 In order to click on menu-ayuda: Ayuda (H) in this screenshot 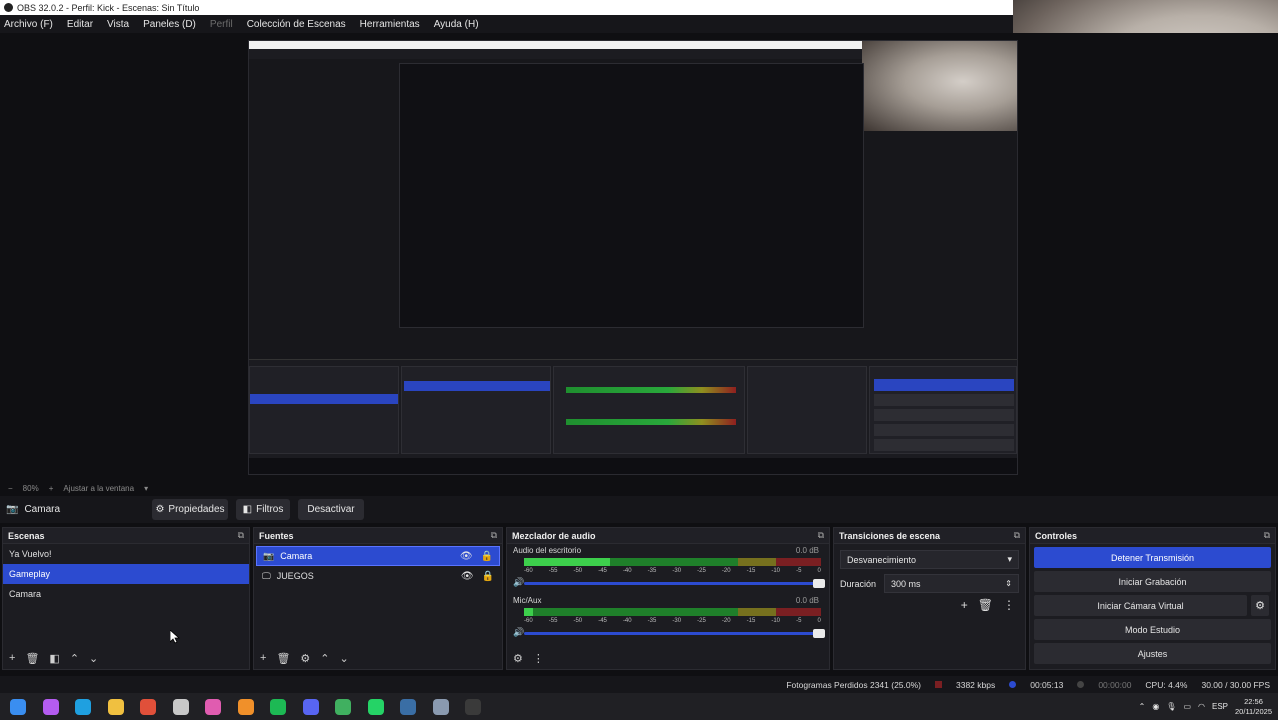, I will do `click(456, 24)`.